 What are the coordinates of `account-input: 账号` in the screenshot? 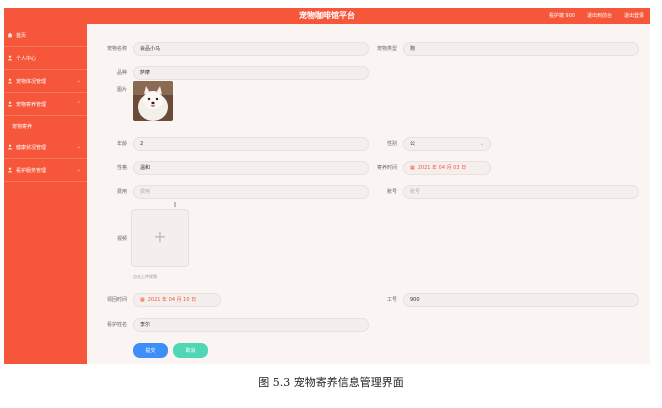 It's located at (521, 192).